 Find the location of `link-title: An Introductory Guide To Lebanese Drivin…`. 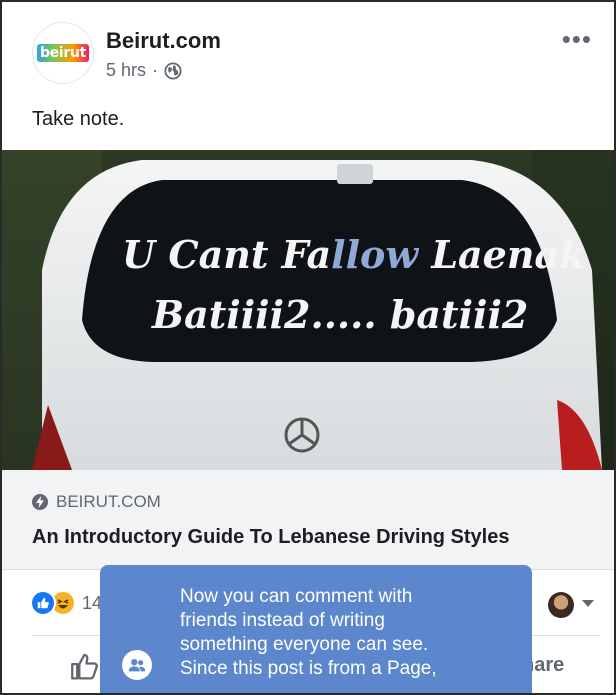

link-title: An Introductory Guide To Lebanese Drivin… is located at coordinates (270, 537).